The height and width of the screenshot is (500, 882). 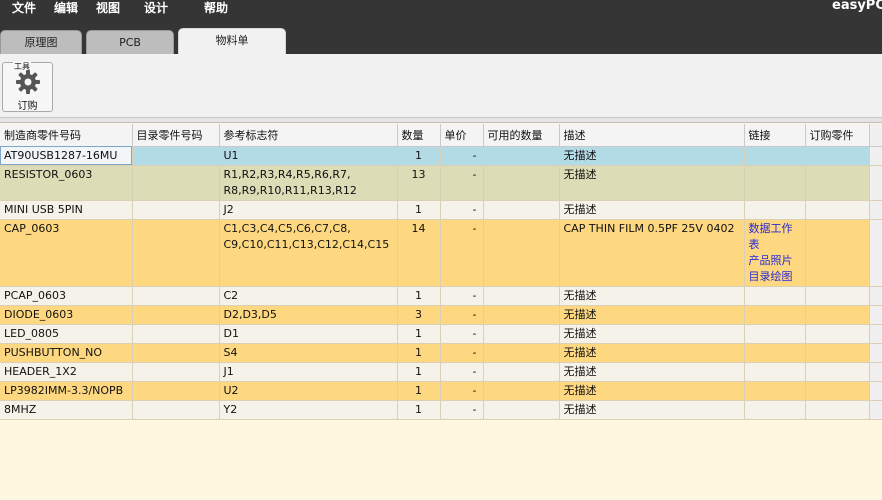 I want to click on cell-description: CAP THIN FILM 0.5PF 25V 0402, so click(x=652, y=253).